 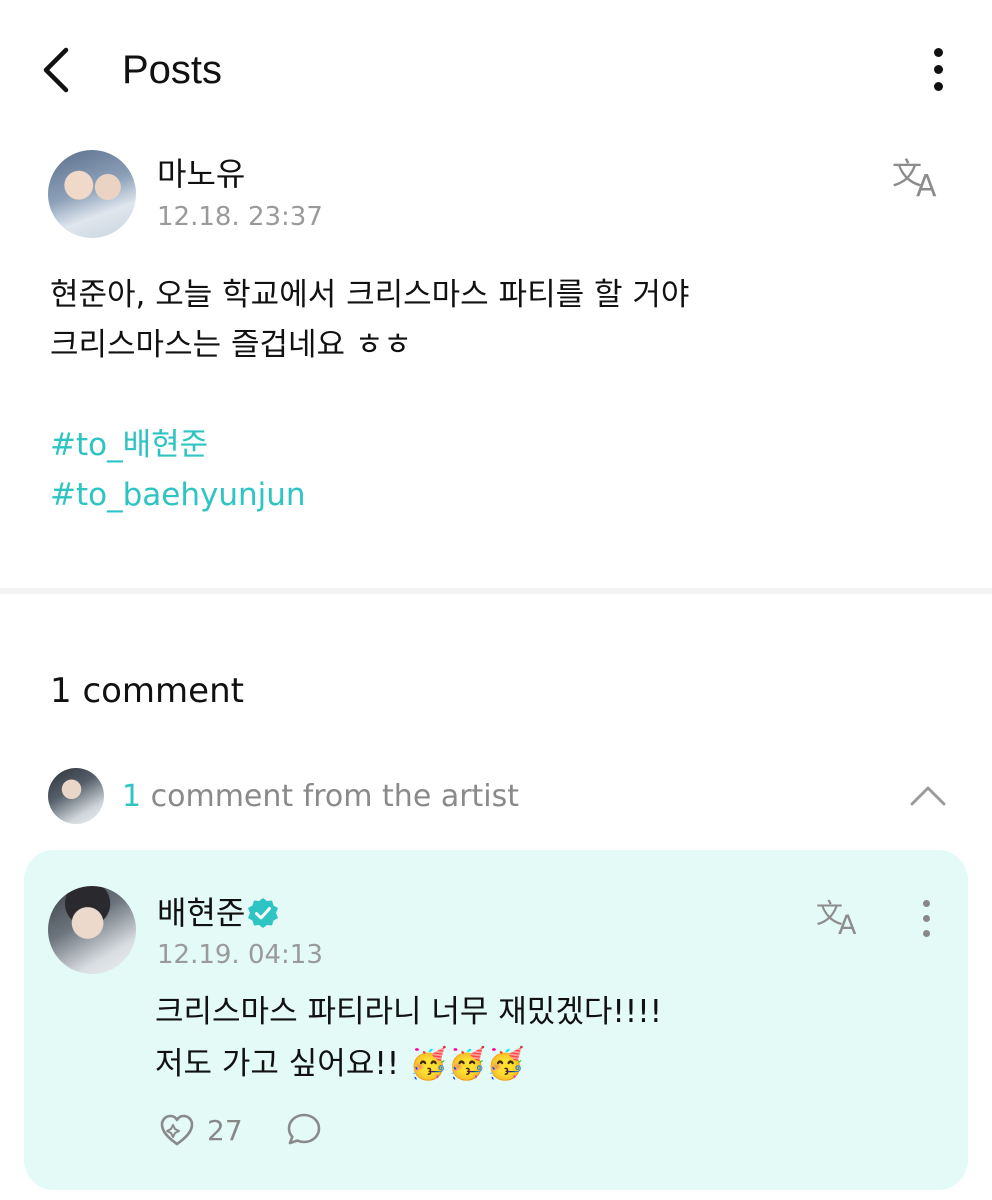 What do you see at coordinates (496, 591) in the screenshot?
I see `section-divider` at bounding box center [496, 591].